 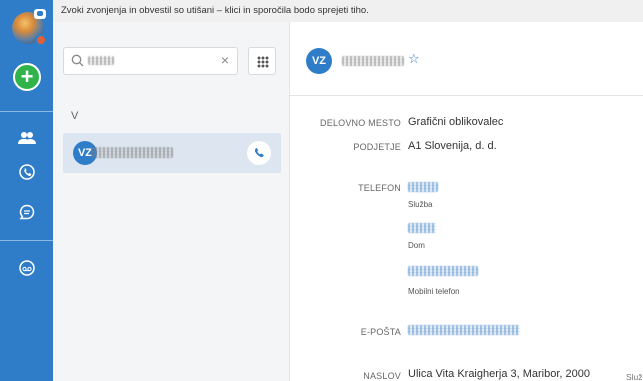 What do you see at coordinates (464, 330) in the screenshot?
I see `email-redacted` at bounding box center [464, 330].